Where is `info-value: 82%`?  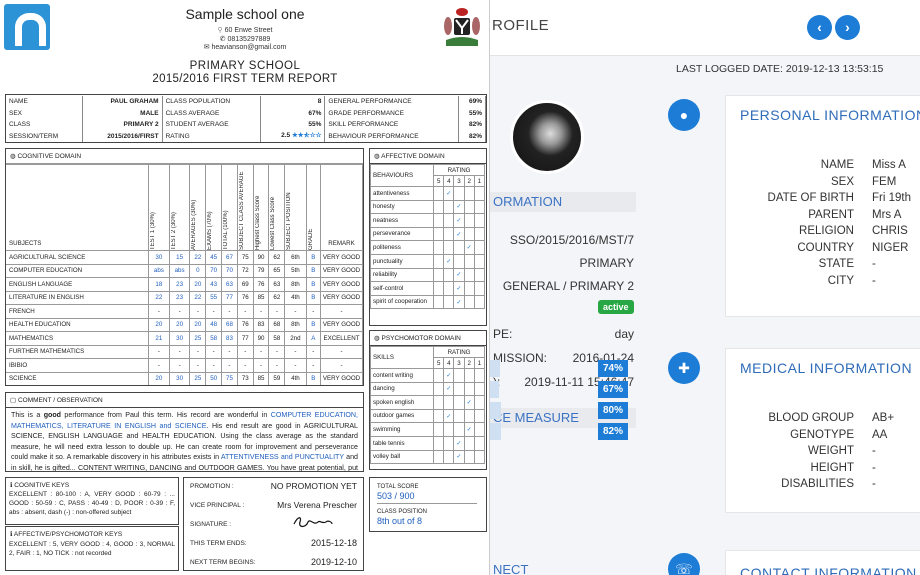 info-value: 82% is located at coordinates (472, 136).